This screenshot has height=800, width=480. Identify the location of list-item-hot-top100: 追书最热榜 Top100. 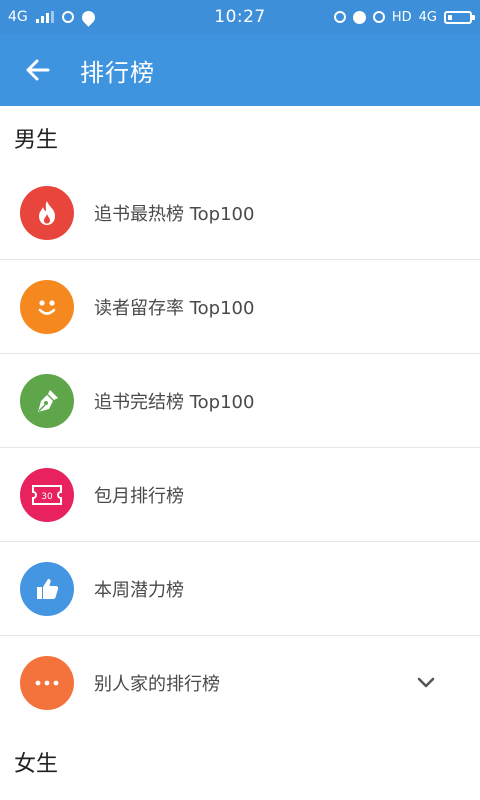
(240, 213).